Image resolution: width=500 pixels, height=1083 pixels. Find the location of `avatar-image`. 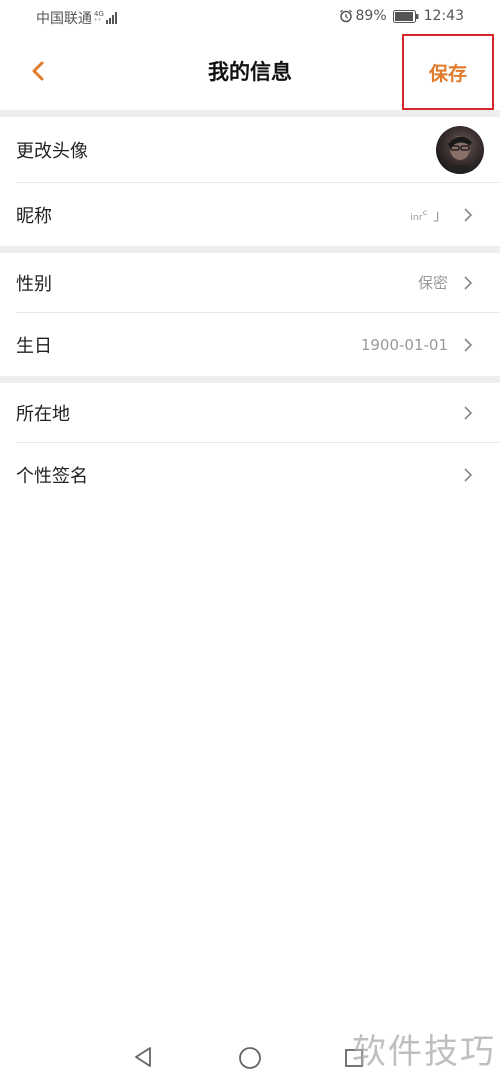

avatar-image is located at coordinates (460, 154).